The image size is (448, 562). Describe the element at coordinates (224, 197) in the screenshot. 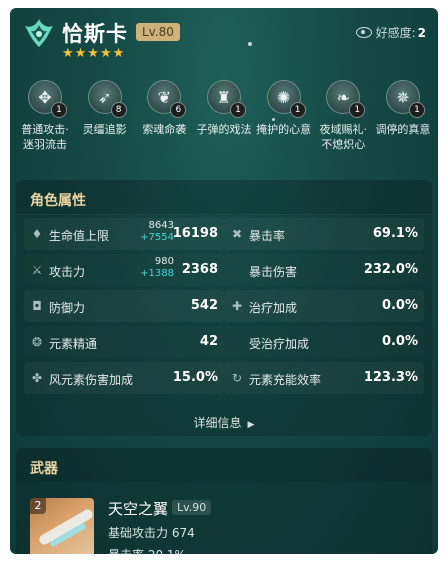

I see `attributes-header: 角色属性` at that location.